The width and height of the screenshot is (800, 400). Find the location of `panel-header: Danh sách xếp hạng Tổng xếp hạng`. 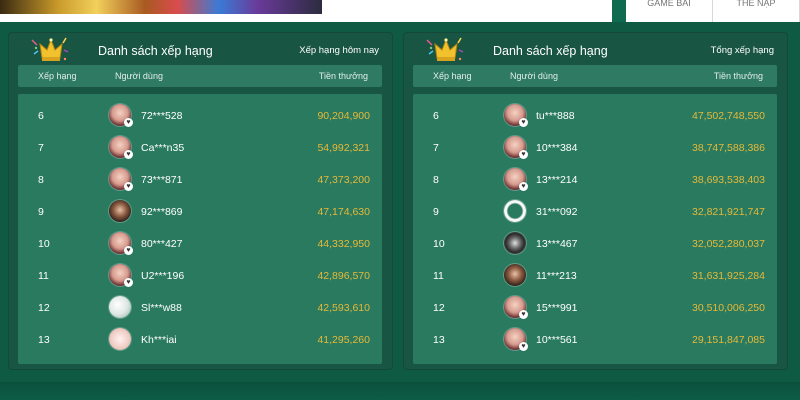

panel-header: Danh sách xếp hạng Tổng xếp hạng is located at coordinates (595, 49).